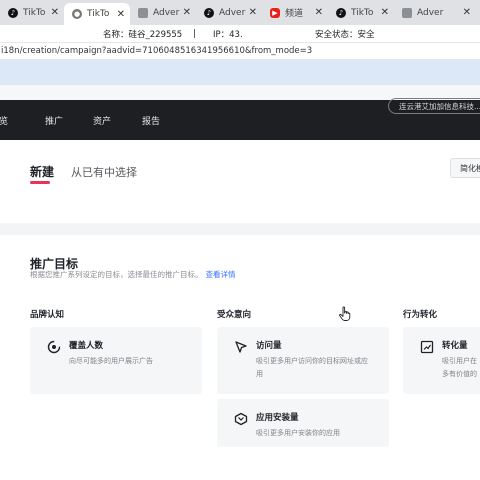  I want to click on objective-option-reach: 覆盖人数 向尽可能多的用户展示广告, so click(116, 360).